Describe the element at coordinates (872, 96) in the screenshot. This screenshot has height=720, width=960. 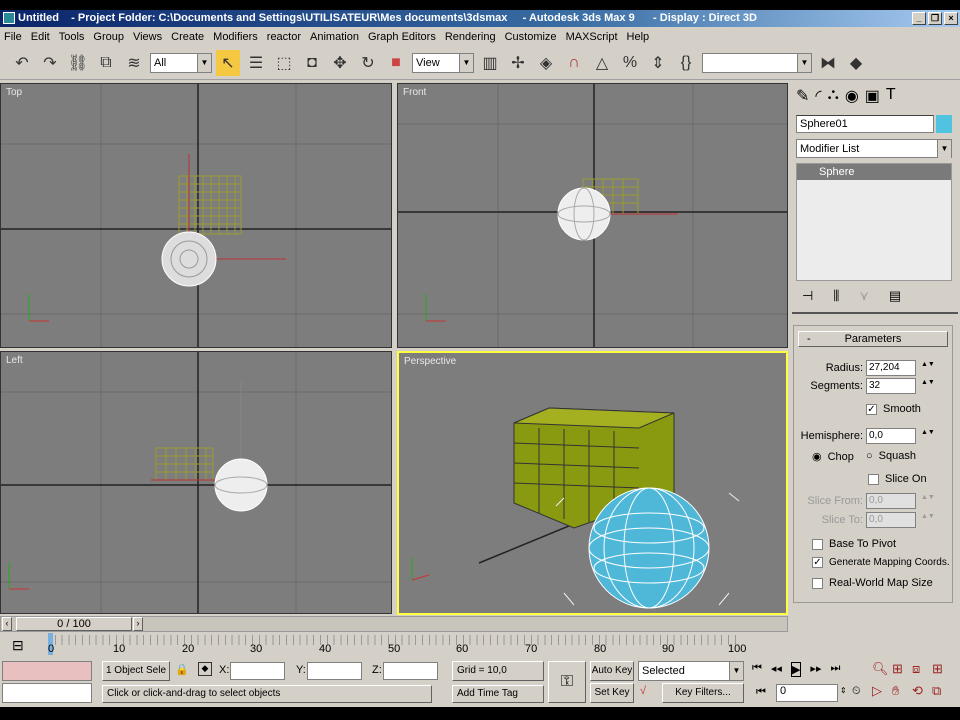
I see `display-tab-icon: ▣` at that location.